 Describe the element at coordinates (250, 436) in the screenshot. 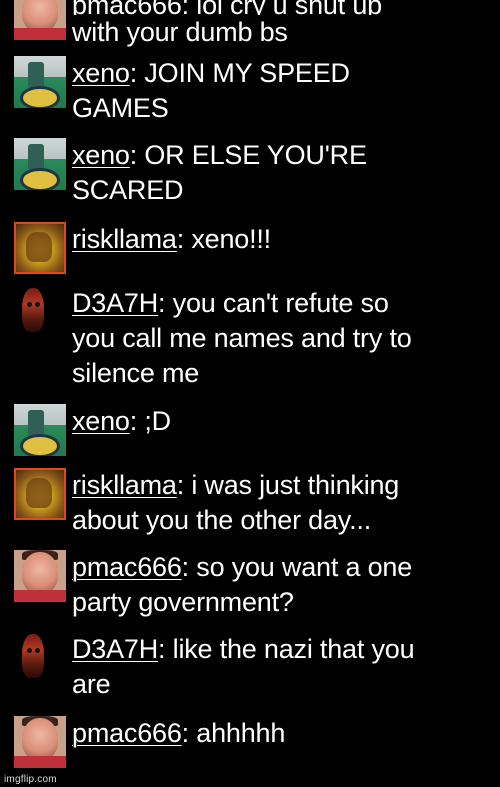

I see `chat-message: xeno: ;D` at that location.